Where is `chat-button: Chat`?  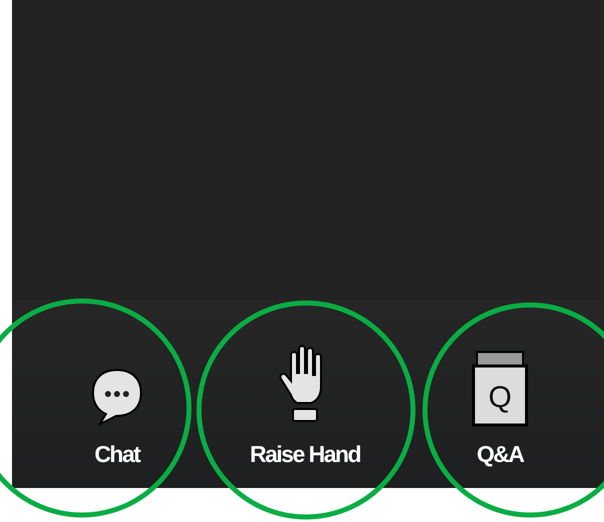 chat-button: Chat is located at coordinates (117, 398).